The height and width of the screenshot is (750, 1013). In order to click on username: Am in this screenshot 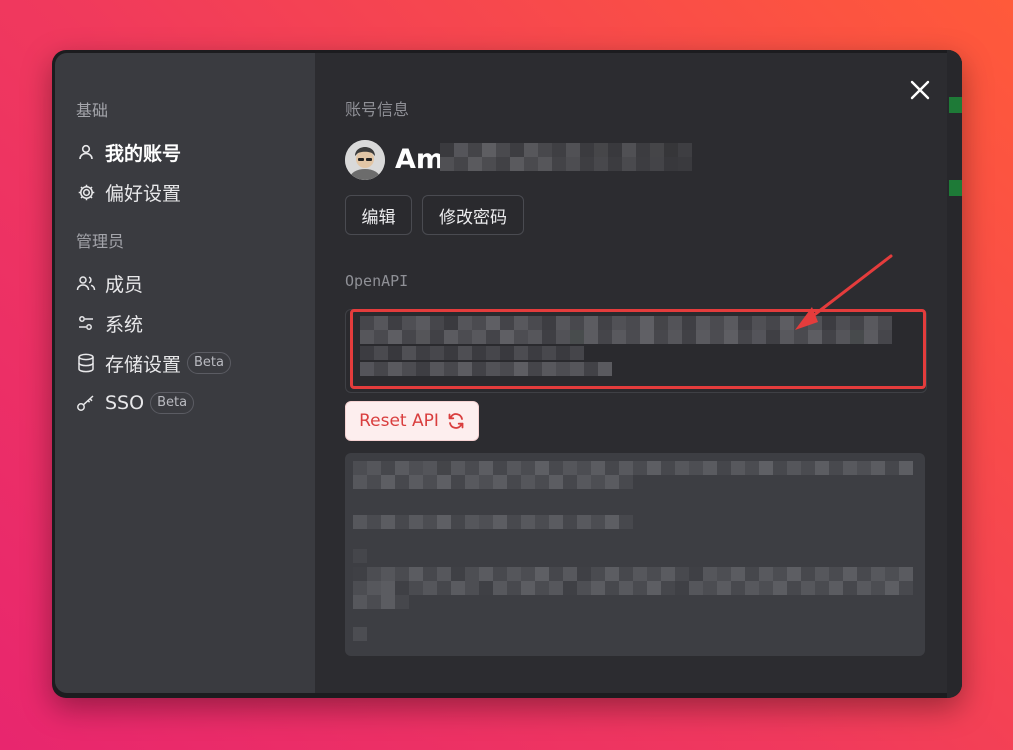, I will do `click(420, 159)`.